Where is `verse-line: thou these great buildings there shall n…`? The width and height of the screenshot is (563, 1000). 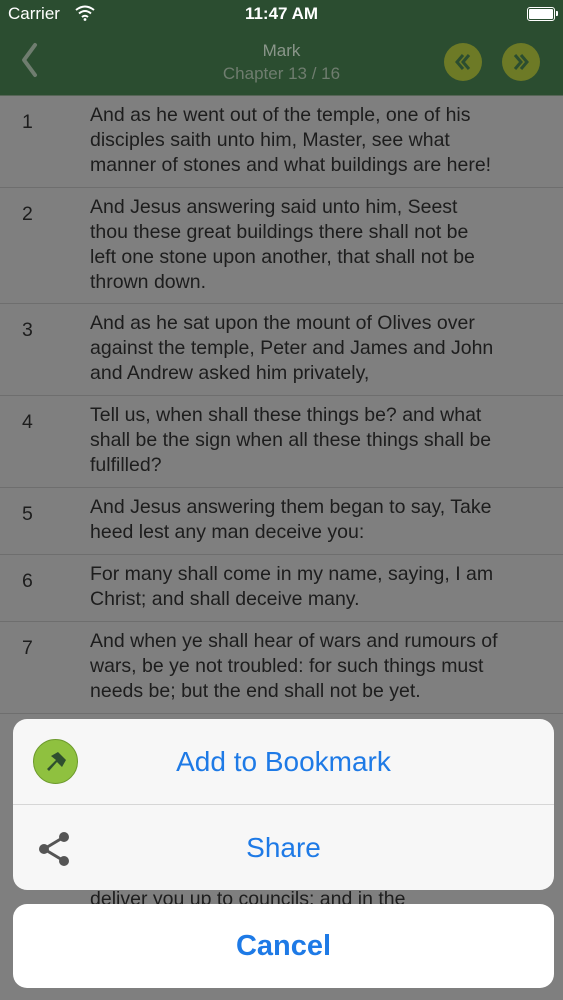
verse-line: thou these great buildings there shall n… is located at coordinates (279, 232).